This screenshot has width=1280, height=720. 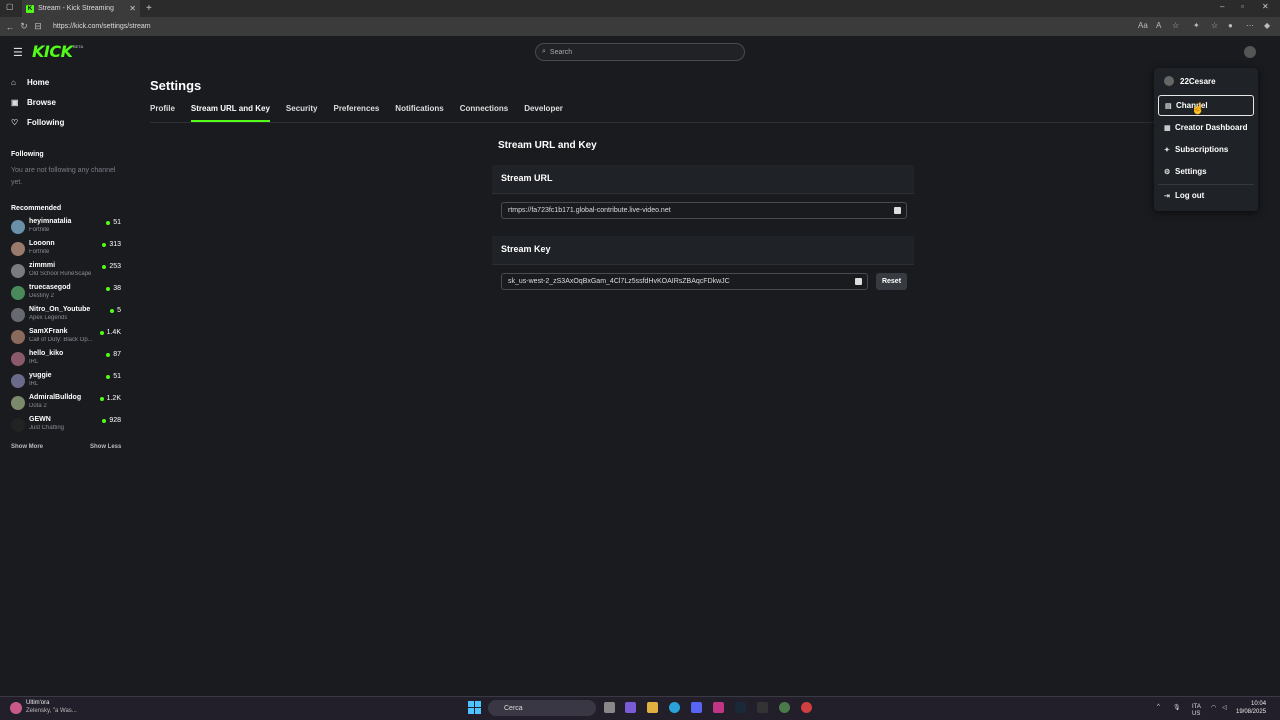 I want to click on tab-actions-icon: ▢, so click(x=10, y=6).